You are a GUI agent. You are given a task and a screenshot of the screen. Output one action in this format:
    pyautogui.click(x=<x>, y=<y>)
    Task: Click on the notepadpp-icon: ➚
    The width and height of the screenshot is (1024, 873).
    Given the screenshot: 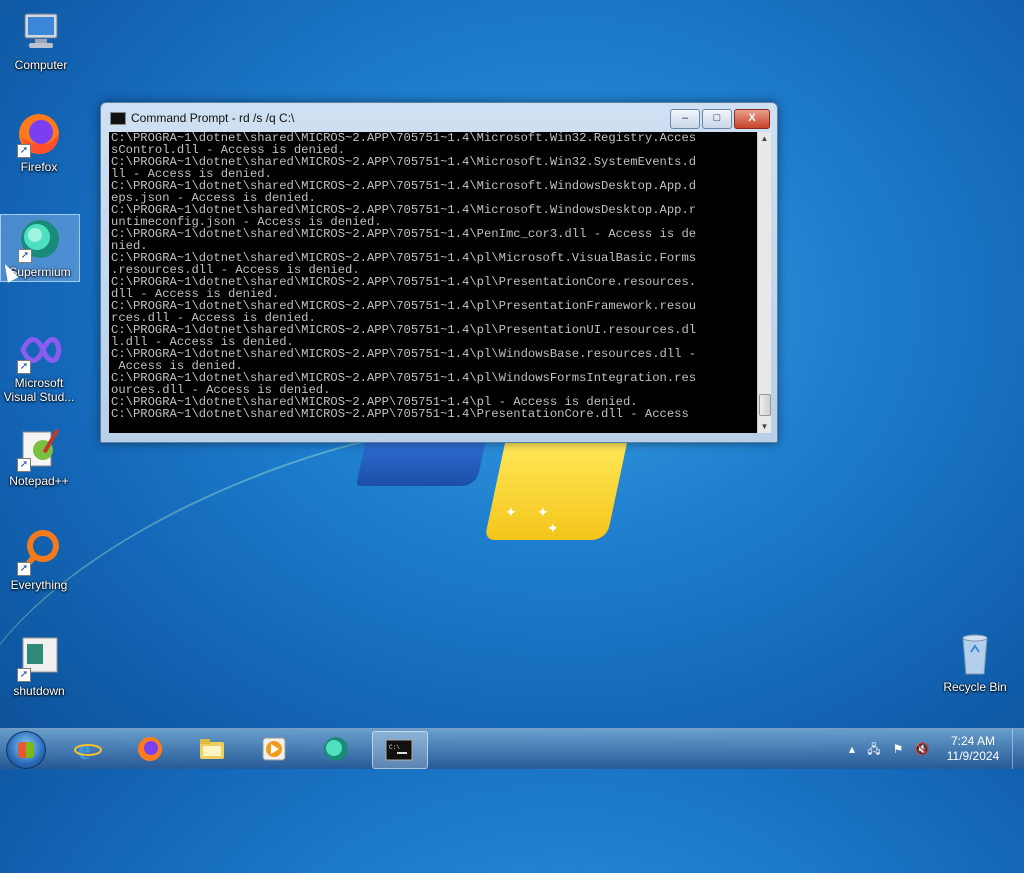 What is the action you would take?
    pyautogui.click(x=39, y=448)
    